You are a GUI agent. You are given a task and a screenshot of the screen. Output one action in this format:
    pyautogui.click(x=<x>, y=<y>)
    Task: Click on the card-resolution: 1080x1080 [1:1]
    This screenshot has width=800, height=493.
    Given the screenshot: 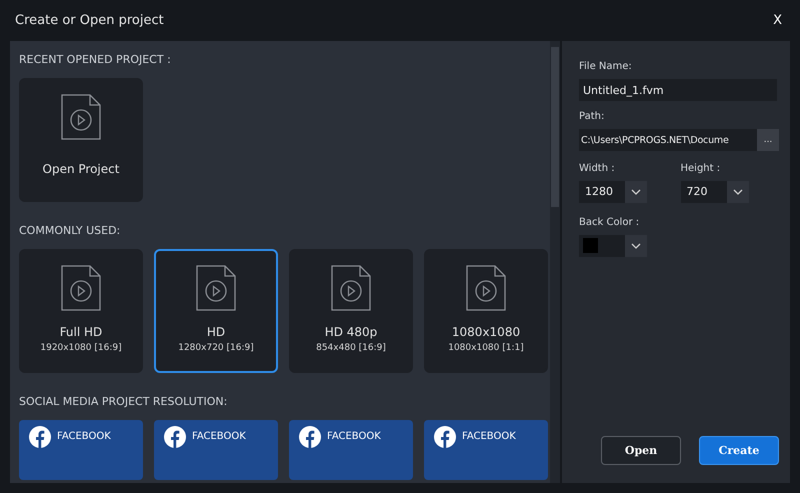 What is the action you would take?
    pyautogui.click(x=486, y=348)
    